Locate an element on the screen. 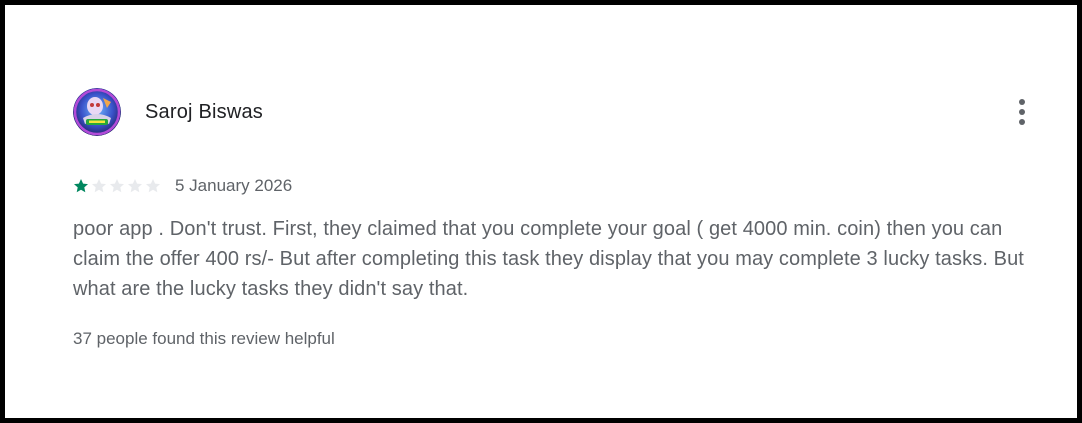 This screenshot has width=1082, height=423. more-options-button is located at coordinates (1022, 112).